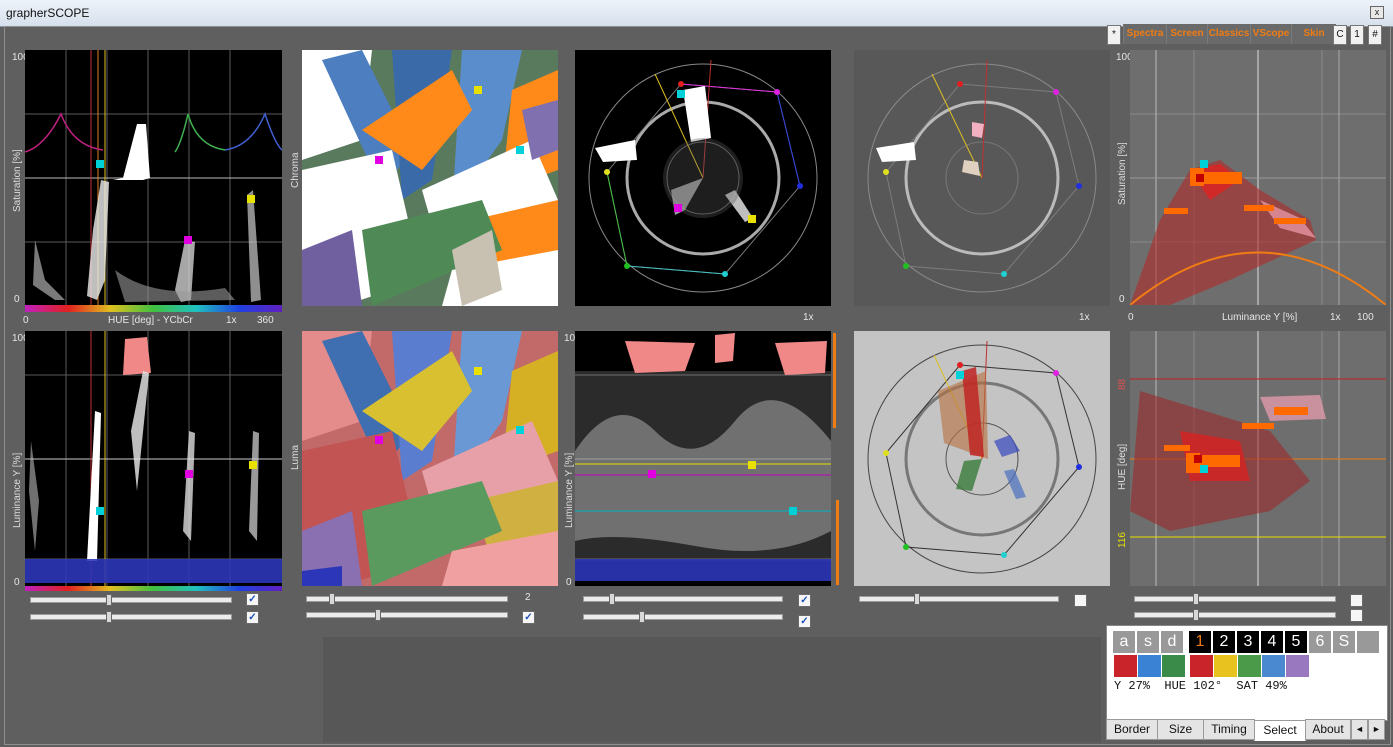 This screenshot has width=1393, height=747. What do you see at coordinates (804, 600) in the screenshot?
I see `checkbox-wf-1: ✓` at bounding box center [804, 600].